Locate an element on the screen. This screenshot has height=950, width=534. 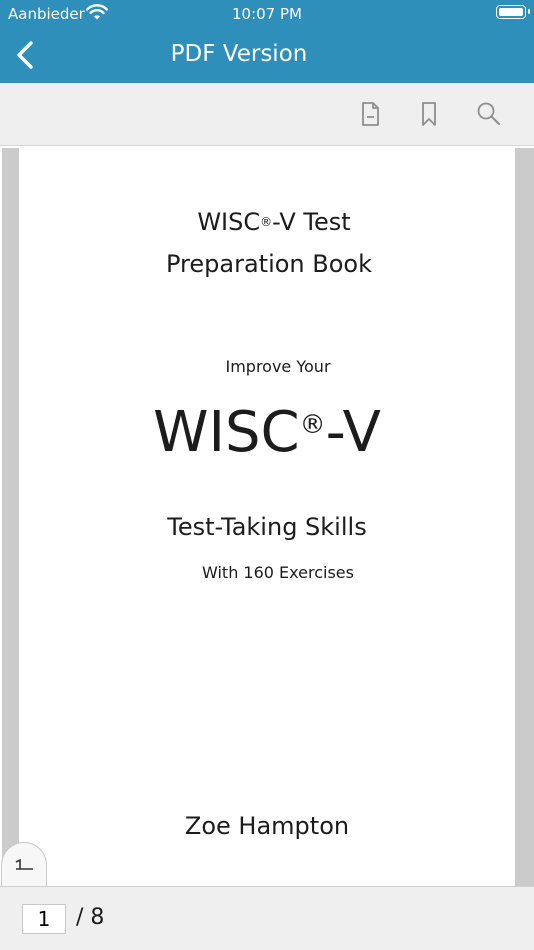
document-icon is located at coordinates (370, 114).